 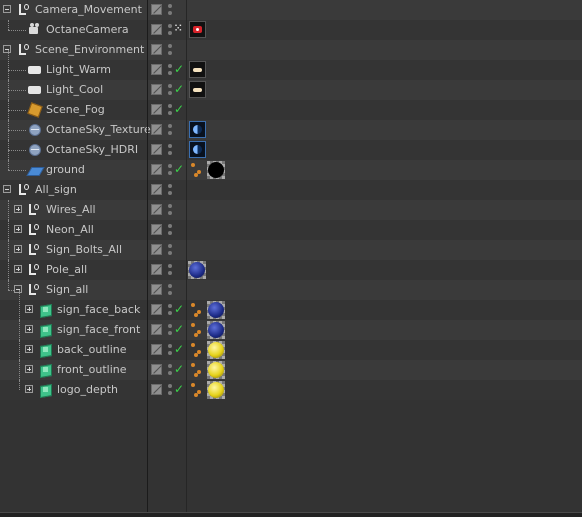 What do you see at coordinates (197, 29) in the screenshot?
I see `octane-camera-tag` at bounding box center [197, 29].